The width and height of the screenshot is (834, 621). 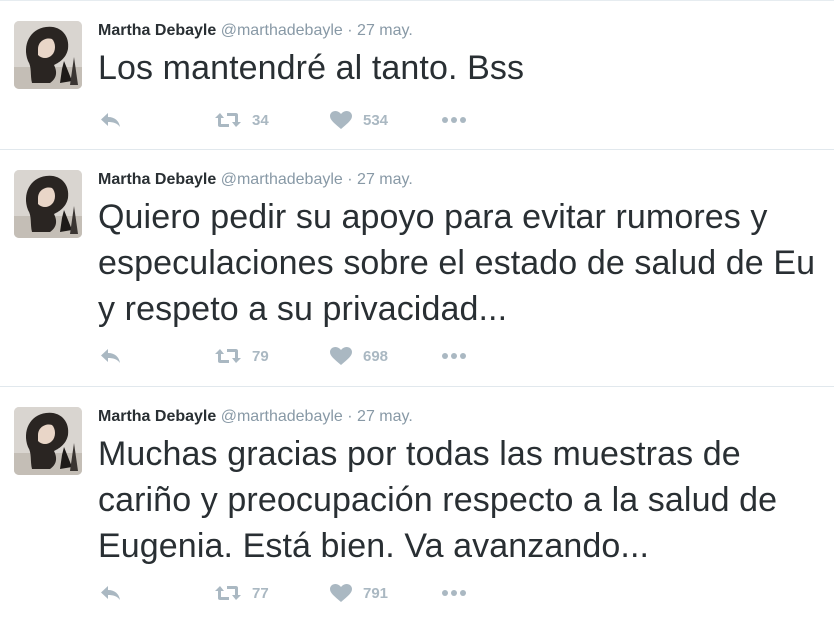 I want to click on retweet-count: 34, so click(x=260, y=120).